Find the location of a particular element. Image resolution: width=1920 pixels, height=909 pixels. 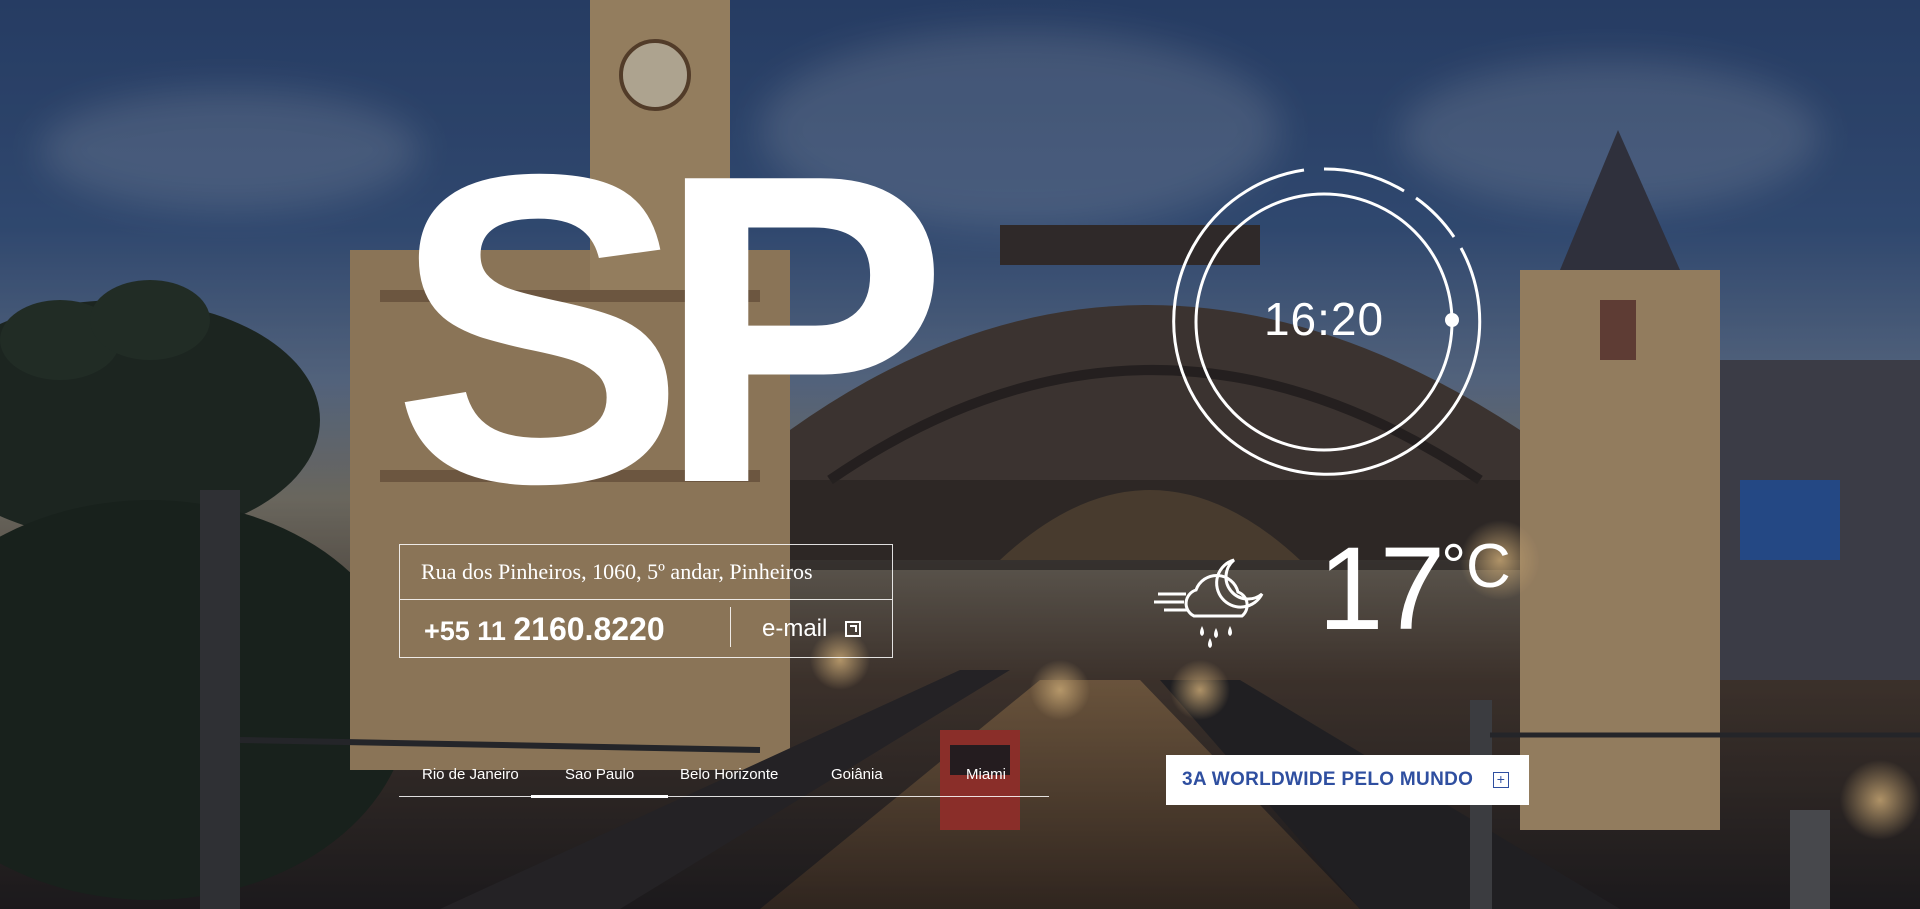

tab-sao-paulo: Sao Paulo is located at coordinates (599, 782).